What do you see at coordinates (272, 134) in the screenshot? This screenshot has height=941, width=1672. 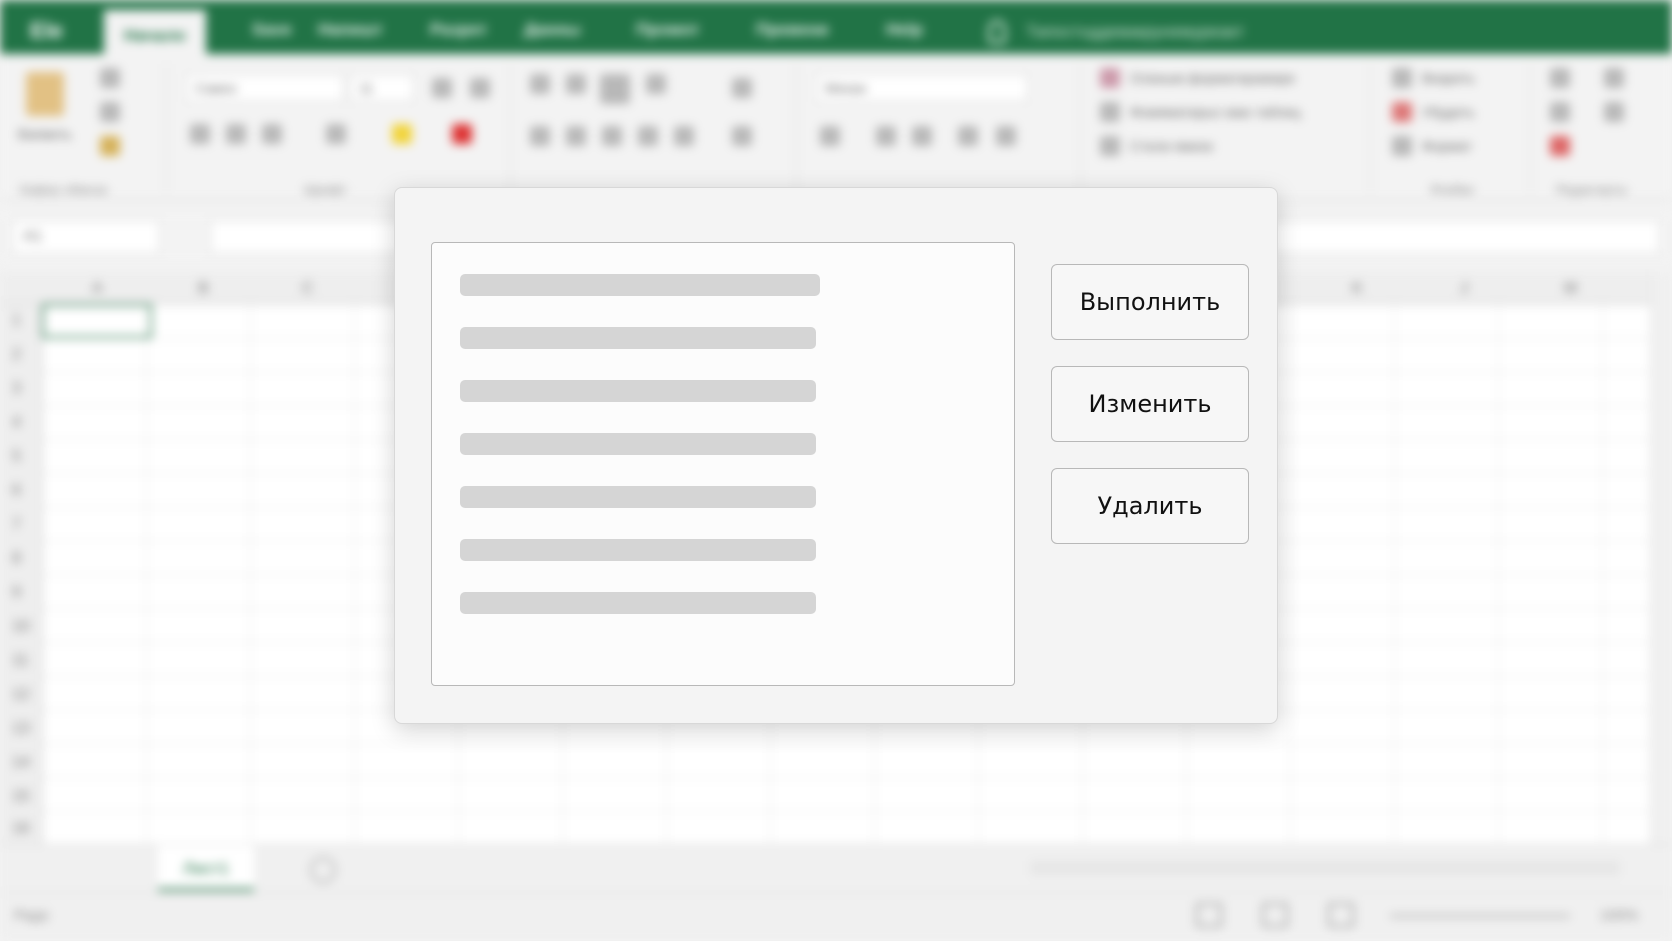 I see `underline-icon` at bounding box center [272, 134].